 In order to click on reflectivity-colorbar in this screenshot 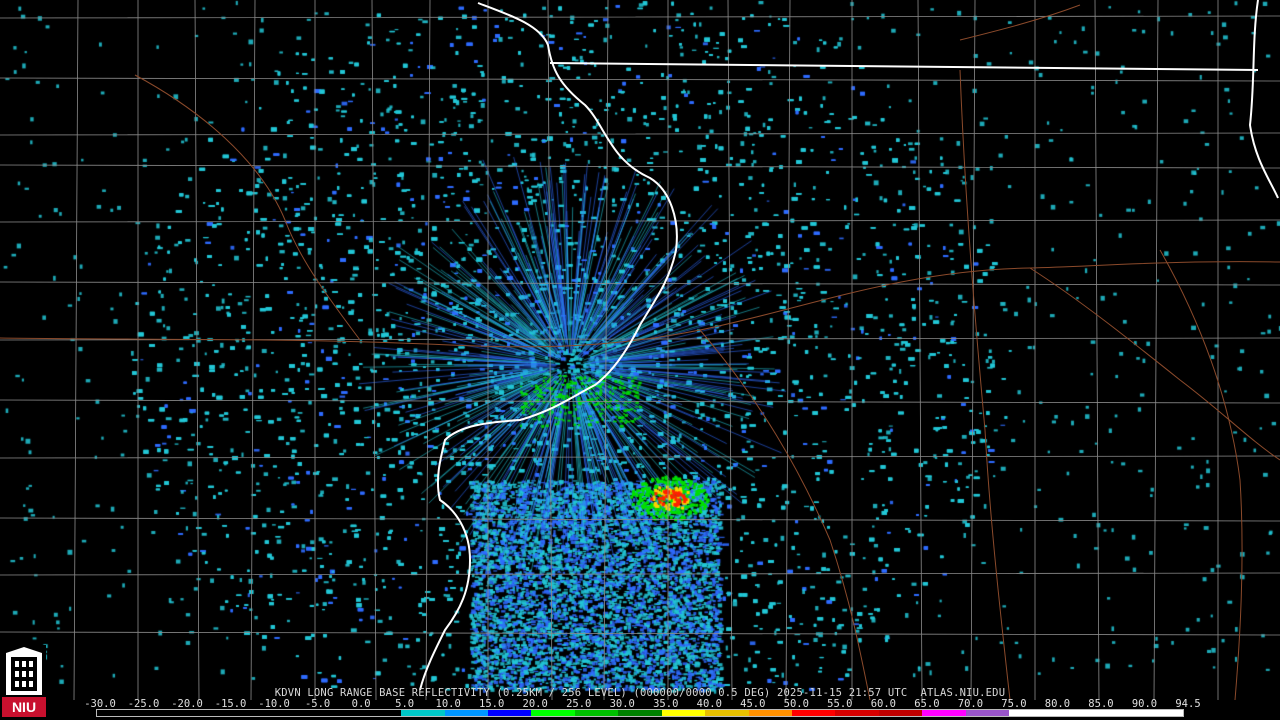, I will do `click(640, 713)`.